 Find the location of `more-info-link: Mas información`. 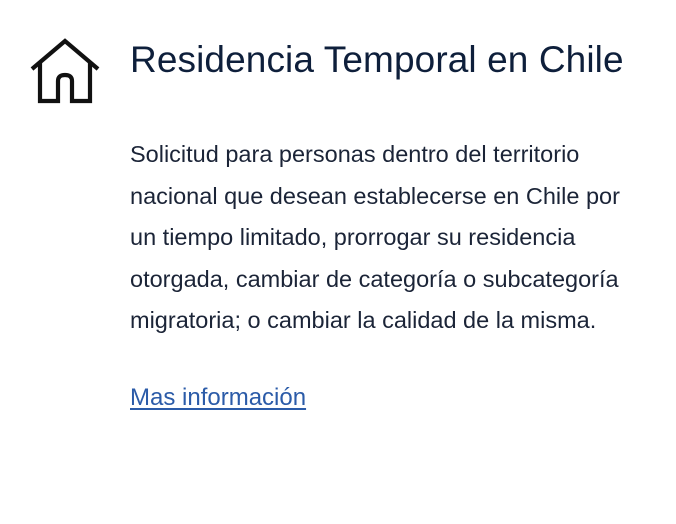

more-info-link: Mas información is located at coordinates (218, 398).